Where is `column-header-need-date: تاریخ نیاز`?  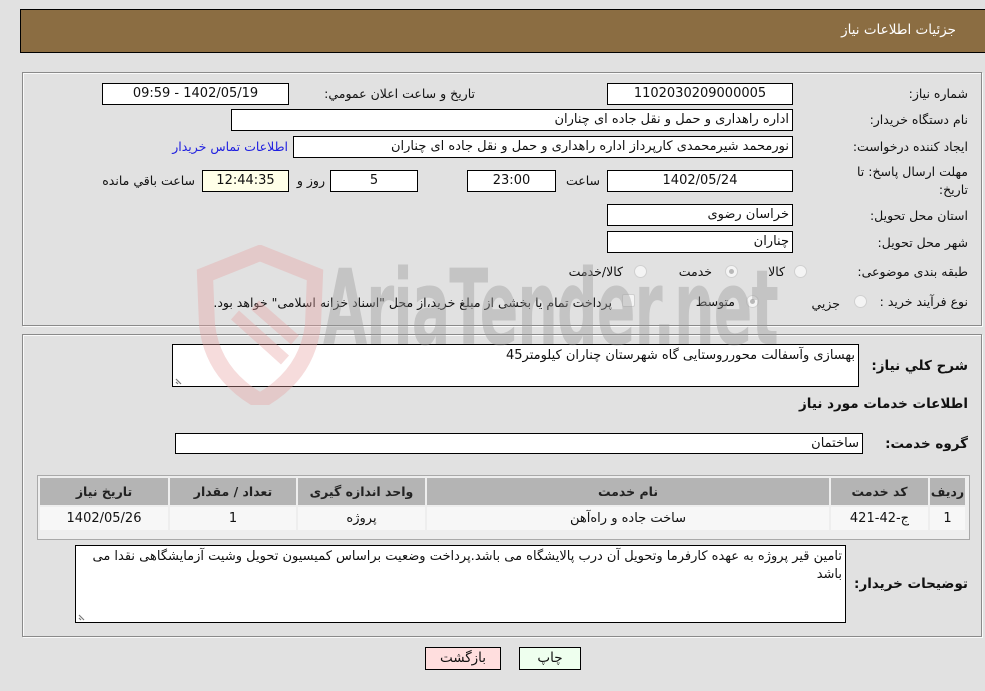
column-header-need-date: تاریخ نیاز is located at coordinates (104, 491).